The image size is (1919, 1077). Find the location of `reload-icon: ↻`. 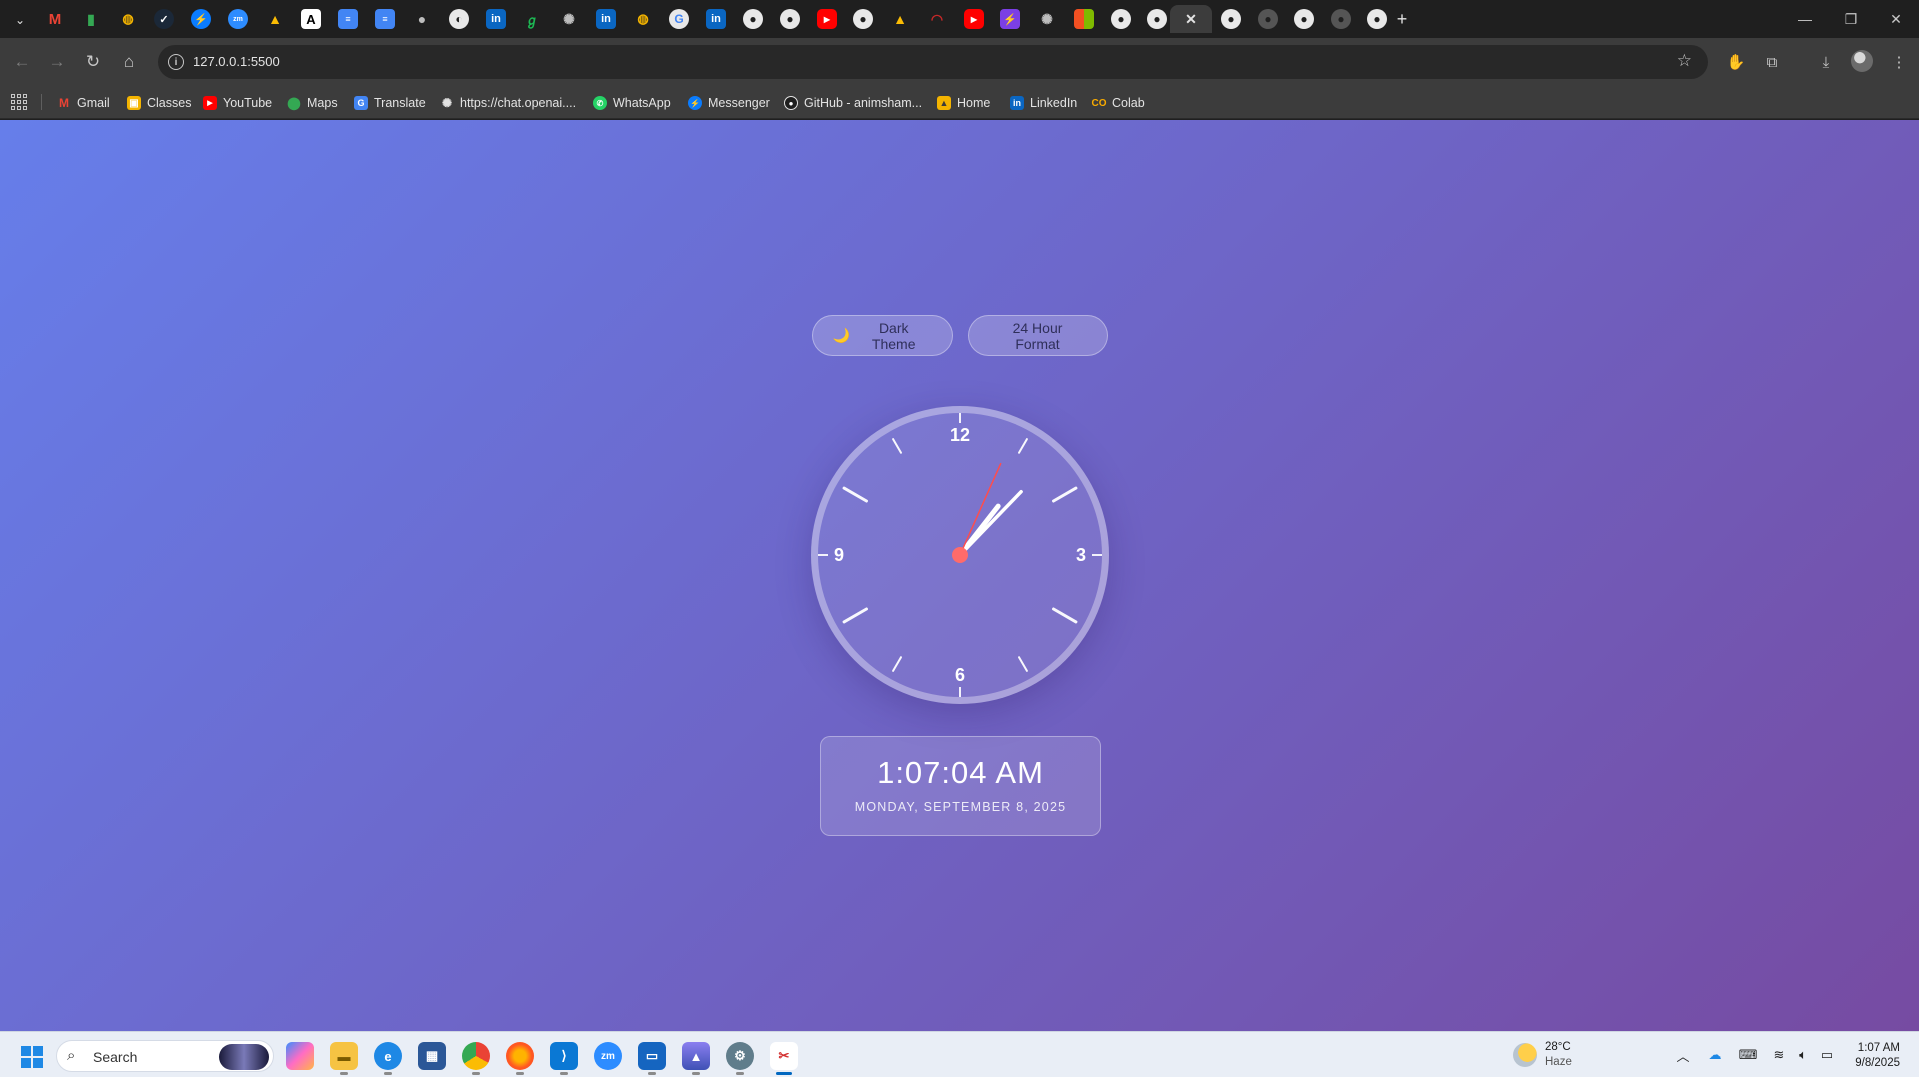

reload-icon: ↻ is located at coordinates (93, 62).